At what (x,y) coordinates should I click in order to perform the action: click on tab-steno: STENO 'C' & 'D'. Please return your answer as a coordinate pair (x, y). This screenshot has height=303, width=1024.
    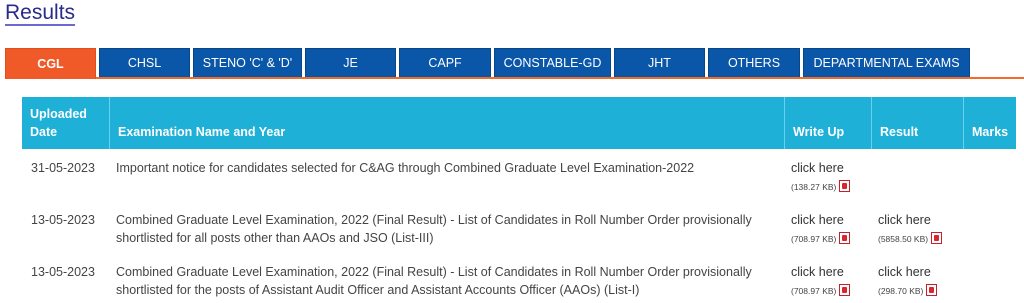
    Looking at the image, I should click on (247, 62).